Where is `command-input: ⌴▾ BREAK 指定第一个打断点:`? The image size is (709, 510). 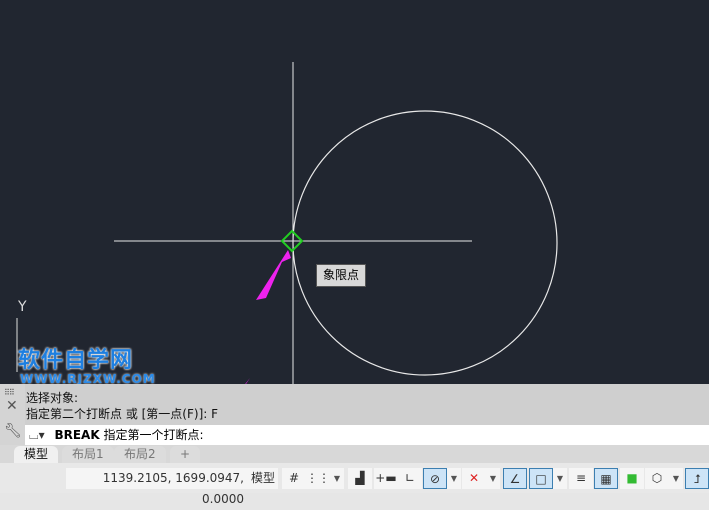
command-input: ⌴▾ BREAK 指定第一个打断点: is located at coordinates (367, 435).